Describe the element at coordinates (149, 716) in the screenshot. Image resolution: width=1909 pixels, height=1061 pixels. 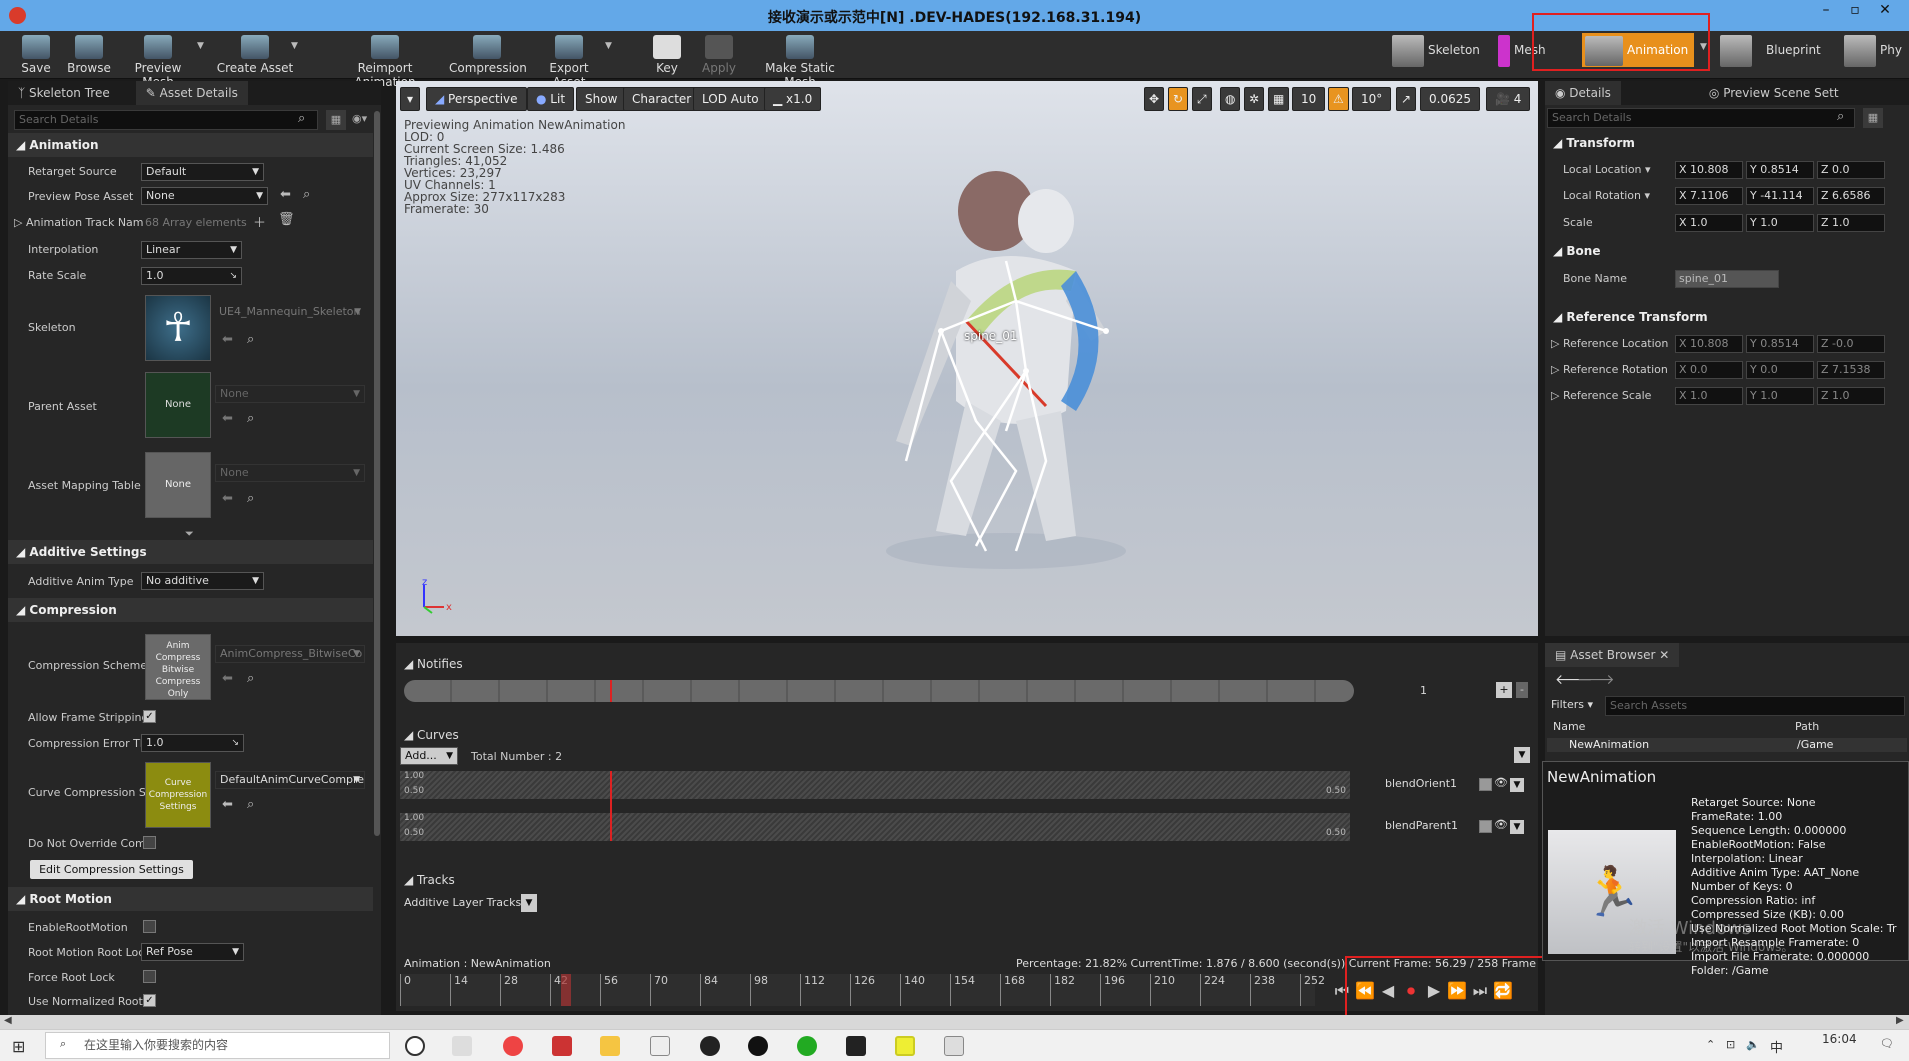
I see `allow-frame-stripping-checkbox: ✓` at that location.